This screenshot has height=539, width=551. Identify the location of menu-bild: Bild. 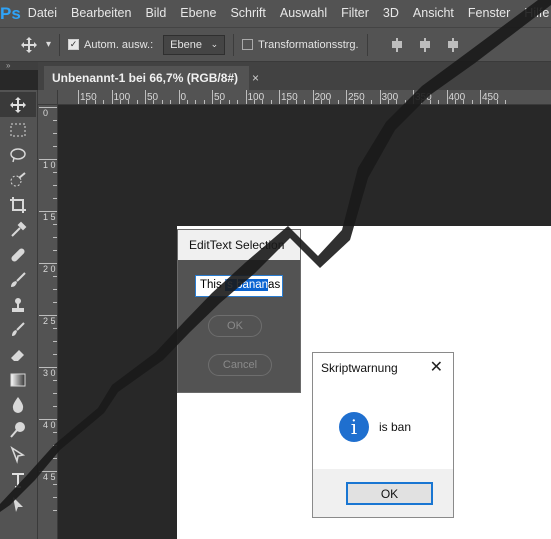
(155, 13).